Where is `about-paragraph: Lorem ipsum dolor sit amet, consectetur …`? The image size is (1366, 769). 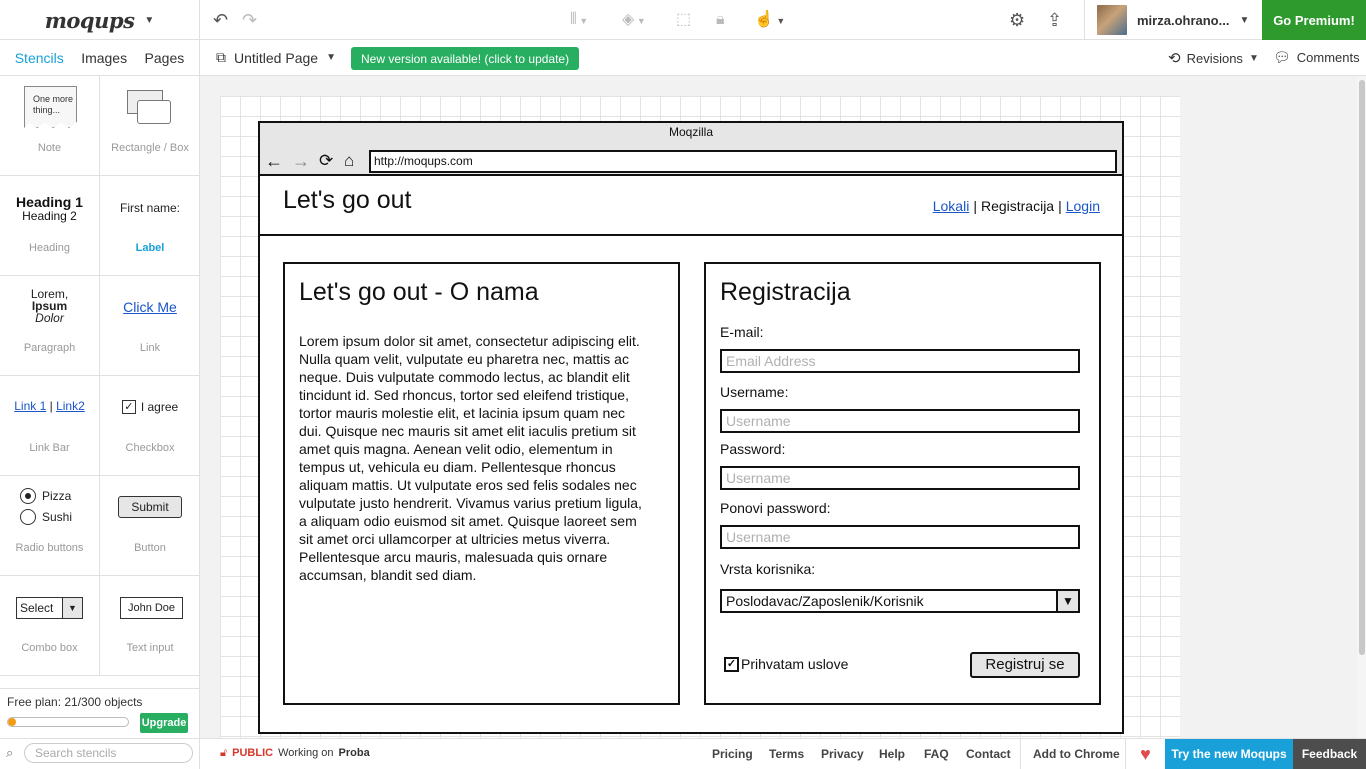 about-paragraph: Lorem ipsum dolor sit amet, consectetur … is located at coordinates (475, 458).